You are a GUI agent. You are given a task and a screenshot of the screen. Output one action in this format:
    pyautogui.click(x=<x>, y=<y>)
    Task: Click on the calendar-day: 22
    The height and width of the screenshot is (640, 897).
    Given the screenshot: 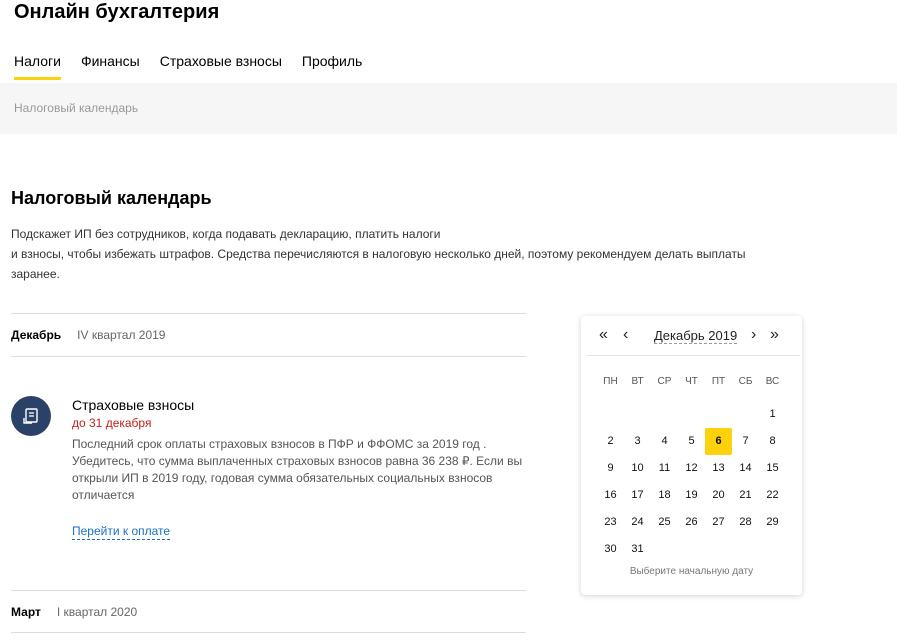 What is the action you would take?
    pyautogui.click(x=772, y=495)
    